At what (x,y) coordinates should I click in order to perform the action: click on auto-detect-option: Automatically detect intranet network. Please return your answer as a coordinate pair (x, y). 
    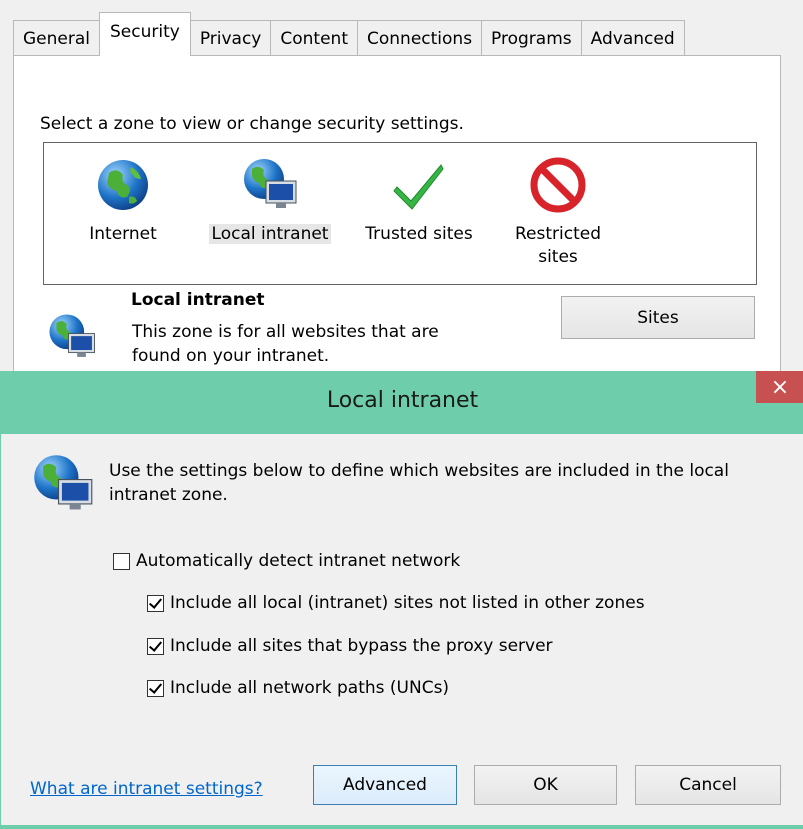
    Looking at the image, I should click on (286, 561).